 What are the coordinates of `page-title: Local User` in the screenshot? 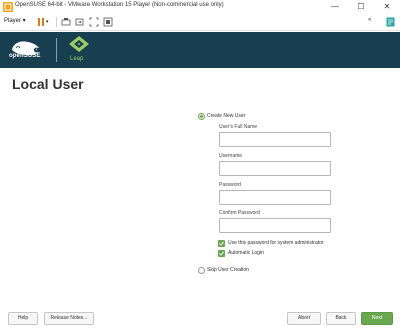 It's located at (48, 84).